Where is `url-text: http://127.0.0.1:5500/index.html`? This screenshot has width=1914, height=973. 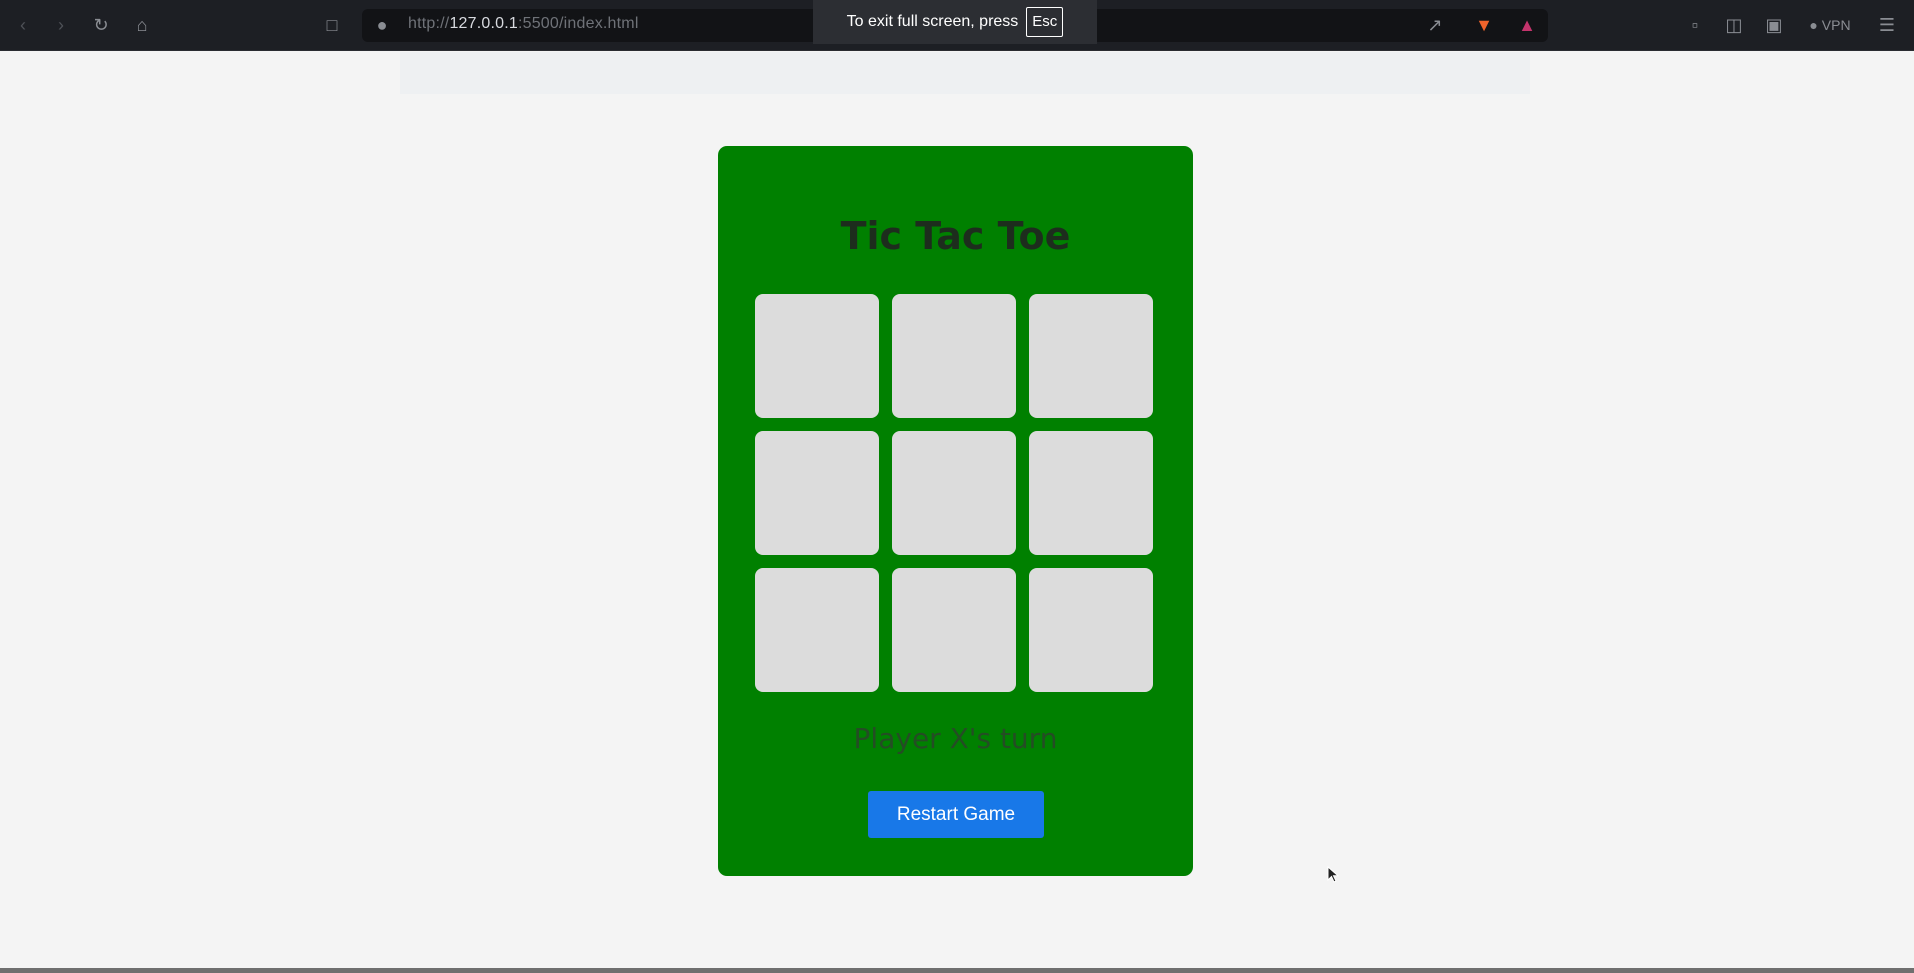
url-text: http://127.0.0.1:5500/index.html is located at coordinates (523, 24).